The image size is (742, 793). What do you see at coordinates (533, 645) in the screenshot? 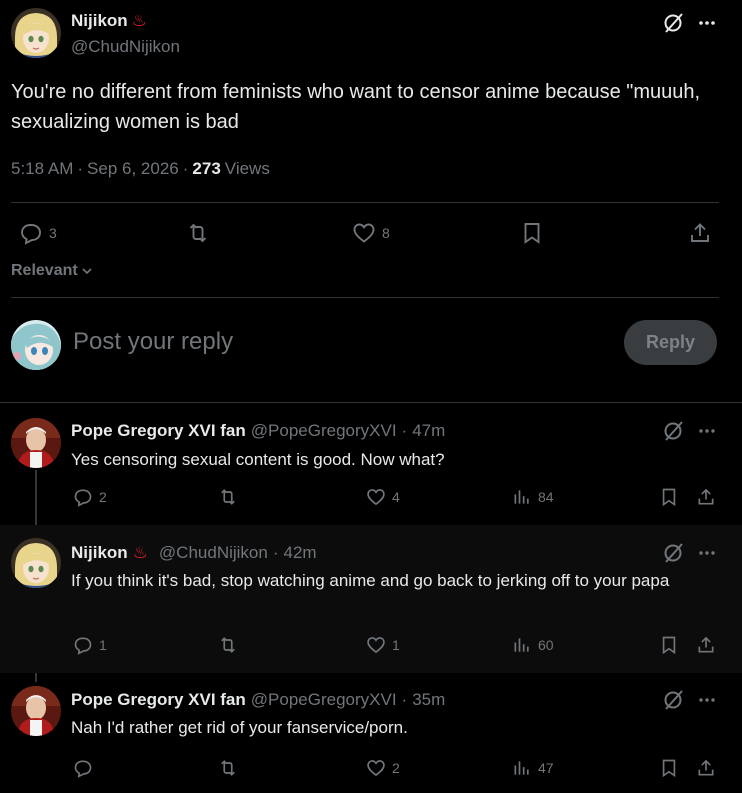
I see `views-action: 60` at bounding box center [533, 645].